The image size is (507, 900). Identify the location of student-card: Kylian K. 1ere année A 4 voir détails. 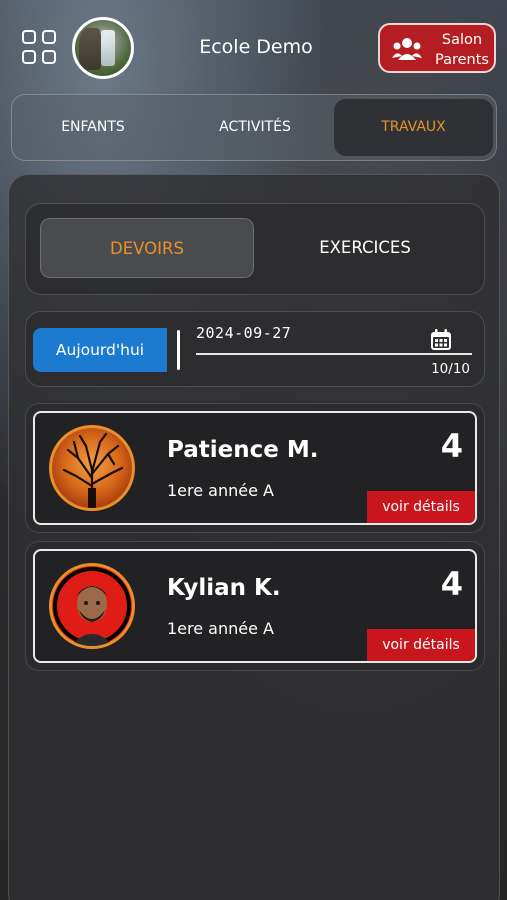
(255, 606).